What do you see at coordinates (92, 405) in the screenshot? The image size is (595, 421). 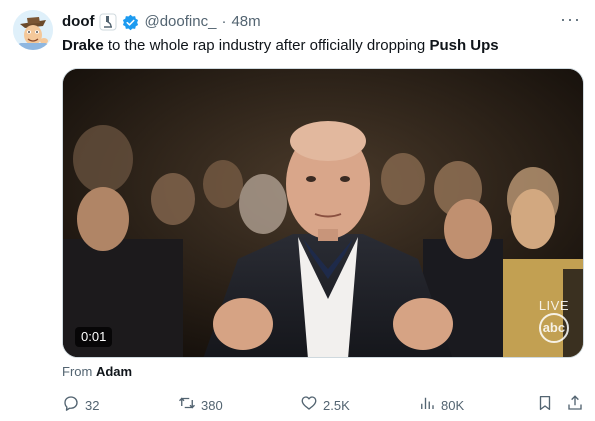 I see `reply-count: 32` at bounding box center [92, 405].